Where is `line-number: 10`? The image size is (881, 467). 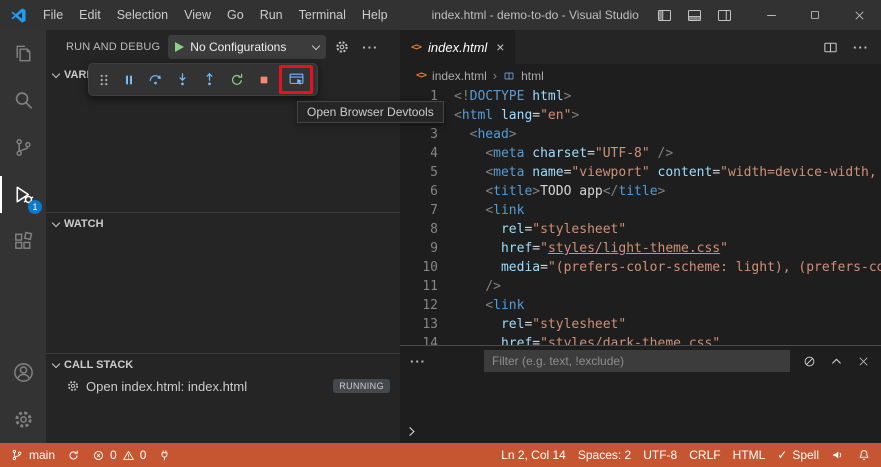 line-number: 10 is located at coordinates (419, 267).